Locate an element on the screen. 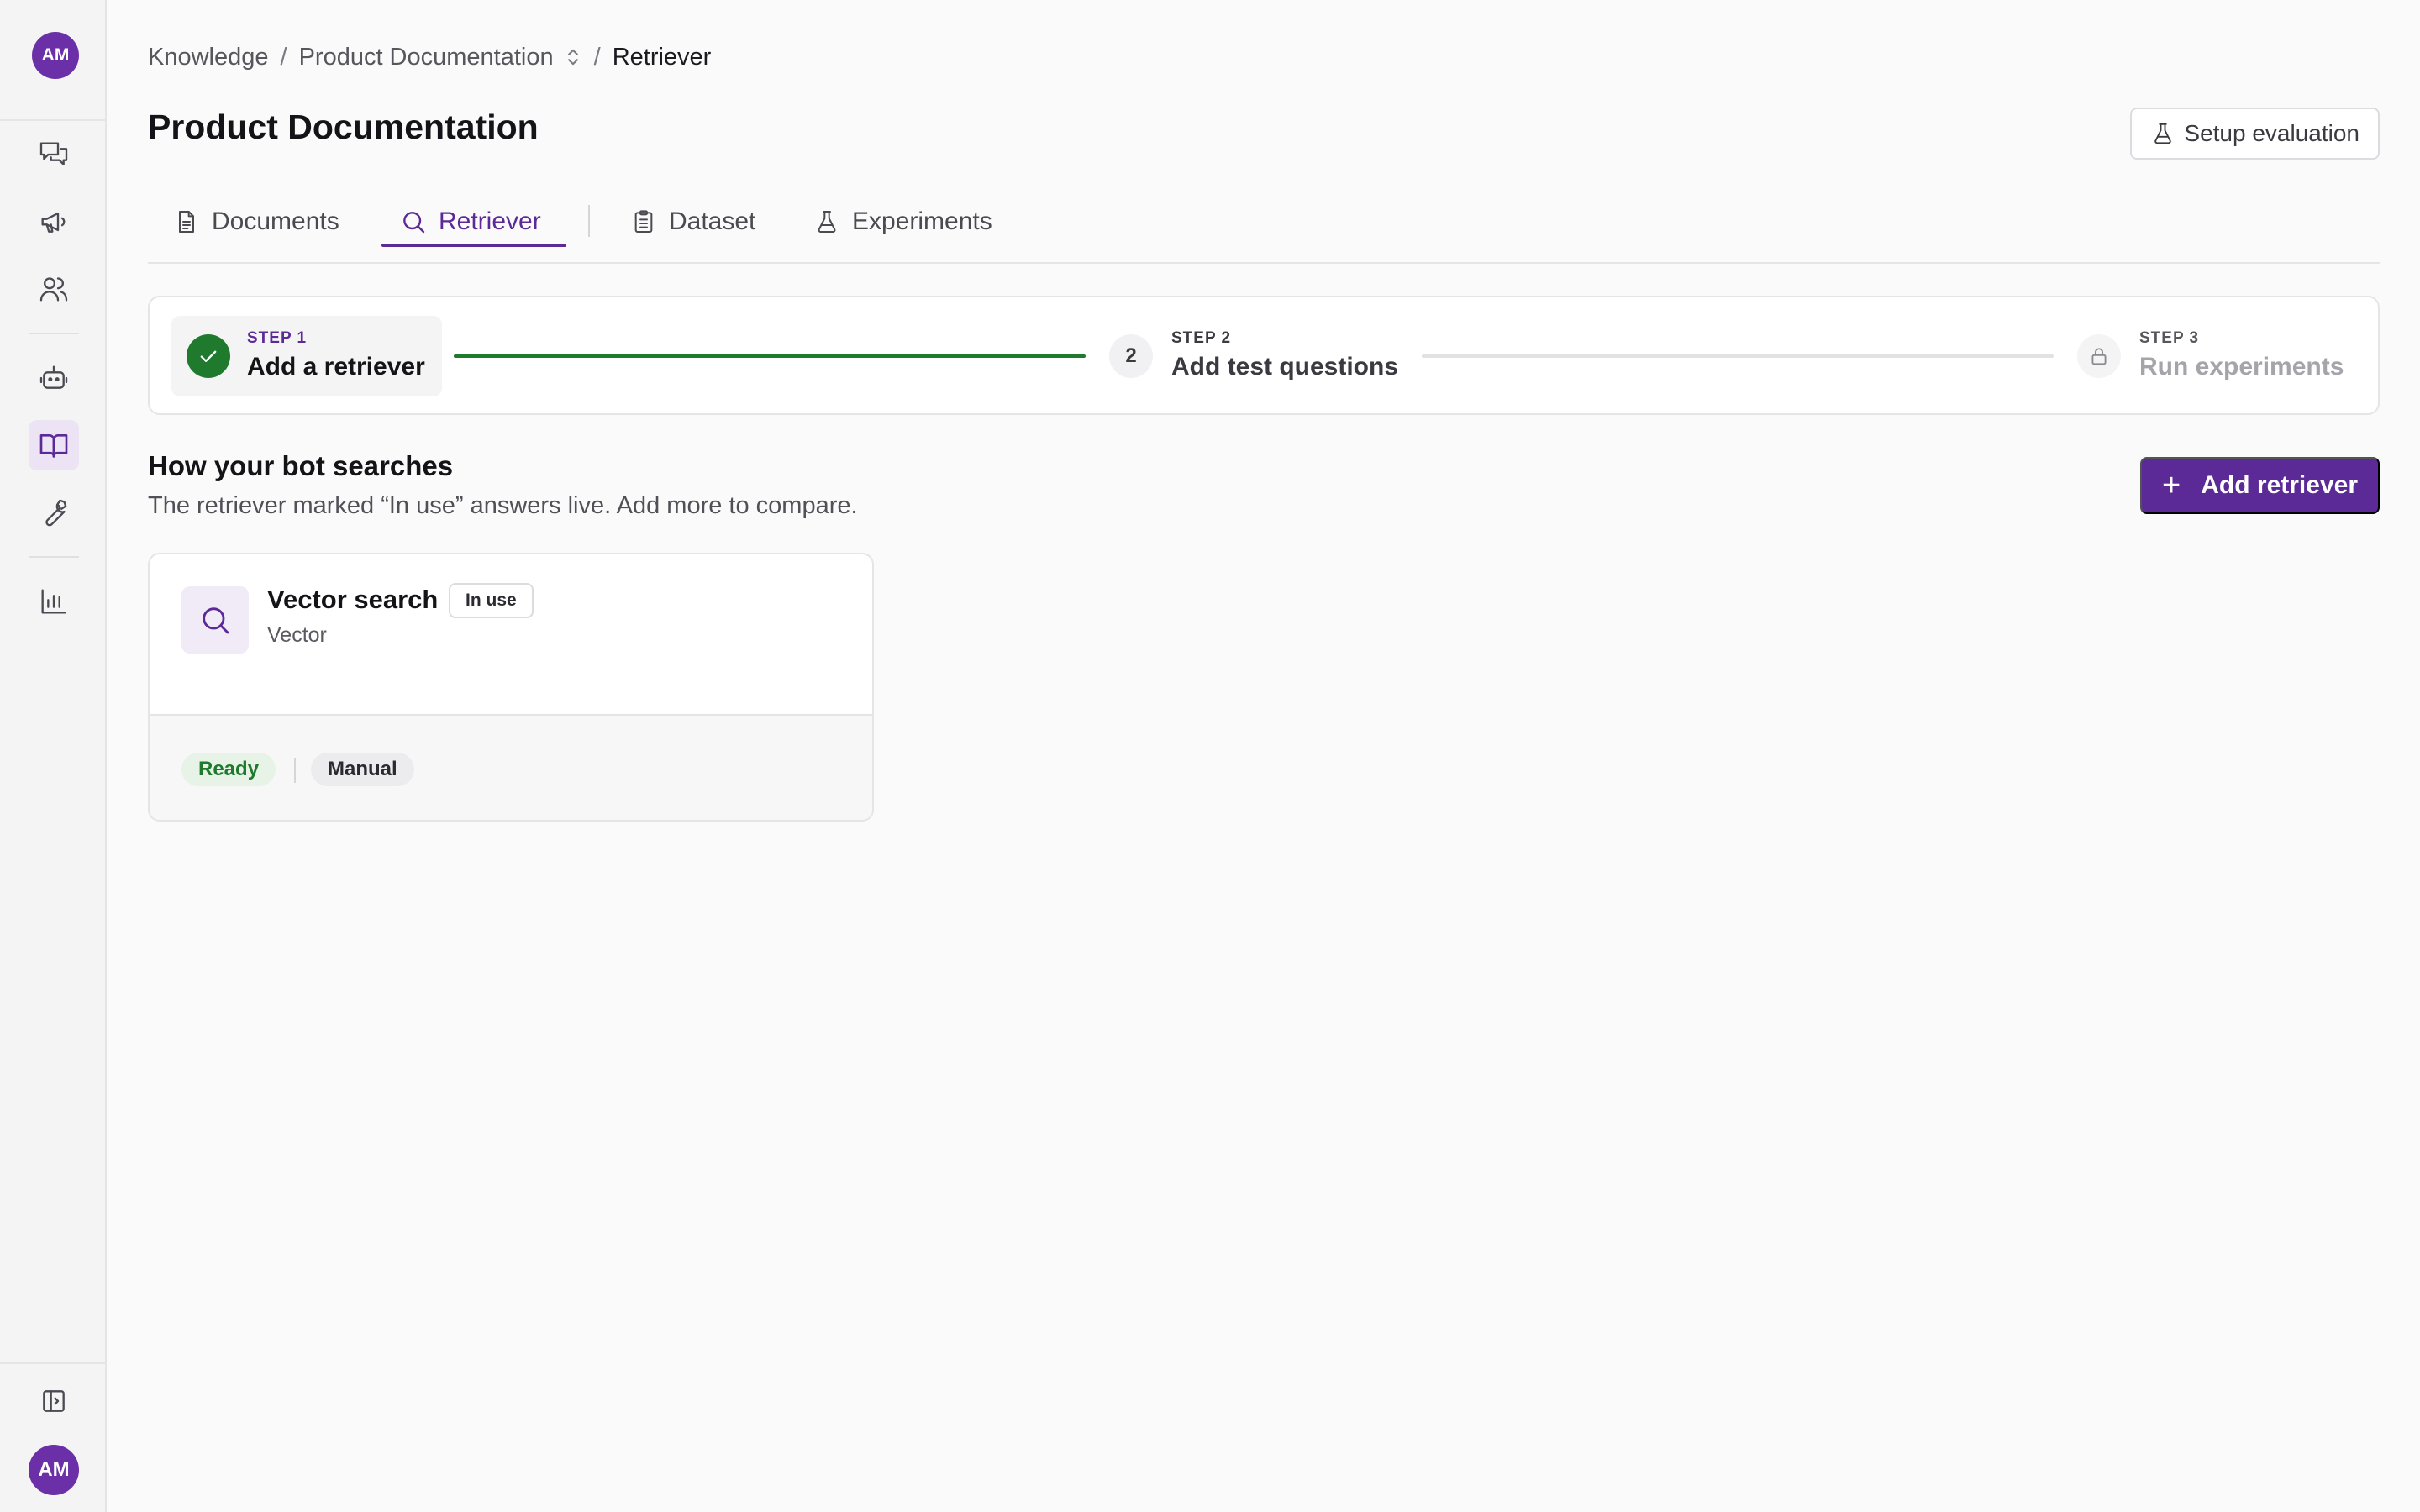 The width and height of the screenshot is (2420, 1512). setup-evaluation-button: Setup evaluation is located at coordinates (2255, 134).